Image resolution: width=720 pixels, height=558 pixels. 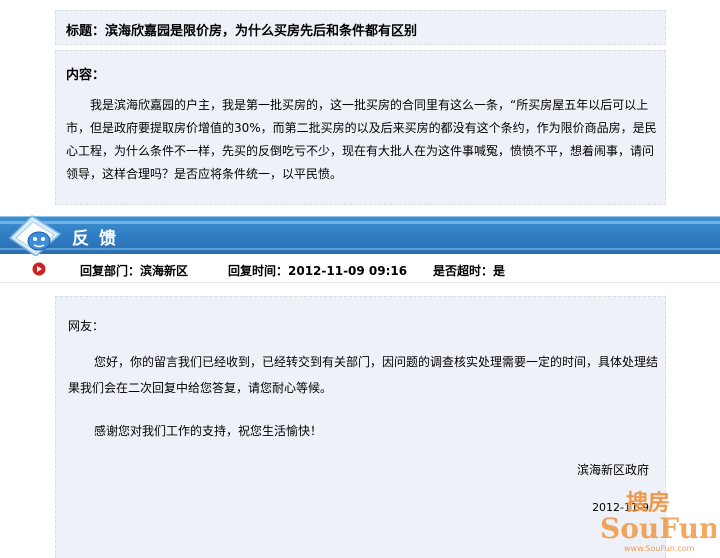 I want to click on reply-signature: 滨海新区政府, so click(x=612, y=470).